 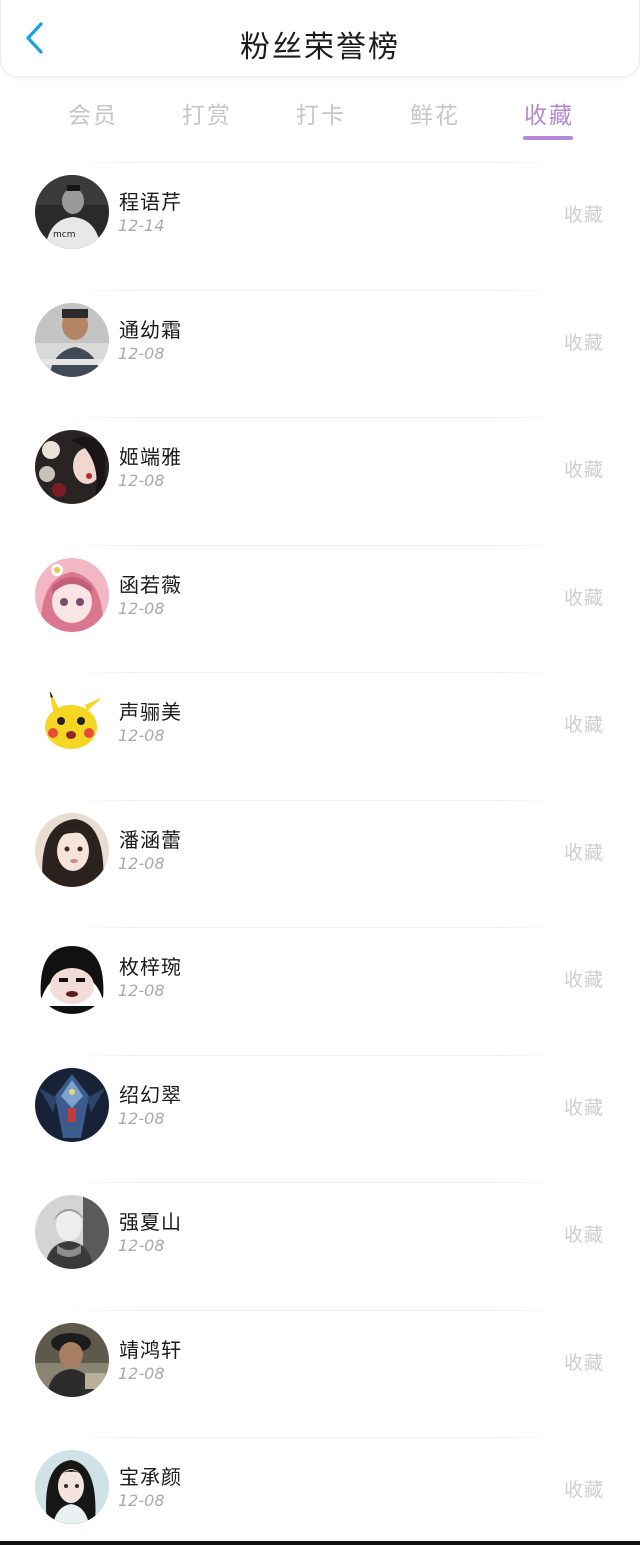 I want to click on tab-member: 会员, so click(x=93, y=120).